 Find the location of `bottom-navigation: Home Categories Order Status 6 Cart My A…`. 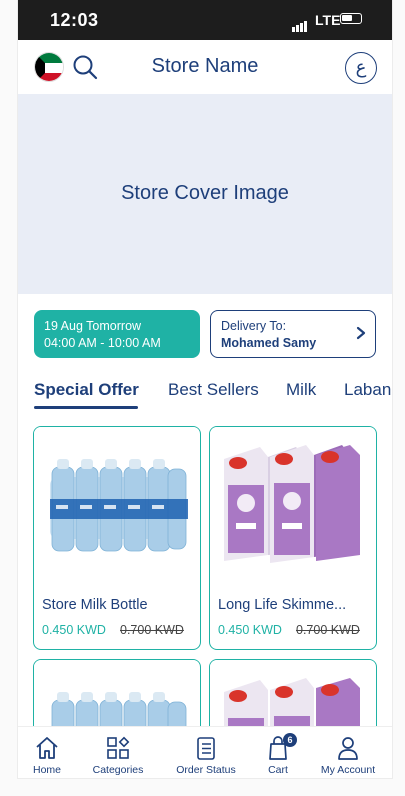

bottom-navigation: Home Categories Order Status 6 Cart My A… is located at coordinates (205, 752).